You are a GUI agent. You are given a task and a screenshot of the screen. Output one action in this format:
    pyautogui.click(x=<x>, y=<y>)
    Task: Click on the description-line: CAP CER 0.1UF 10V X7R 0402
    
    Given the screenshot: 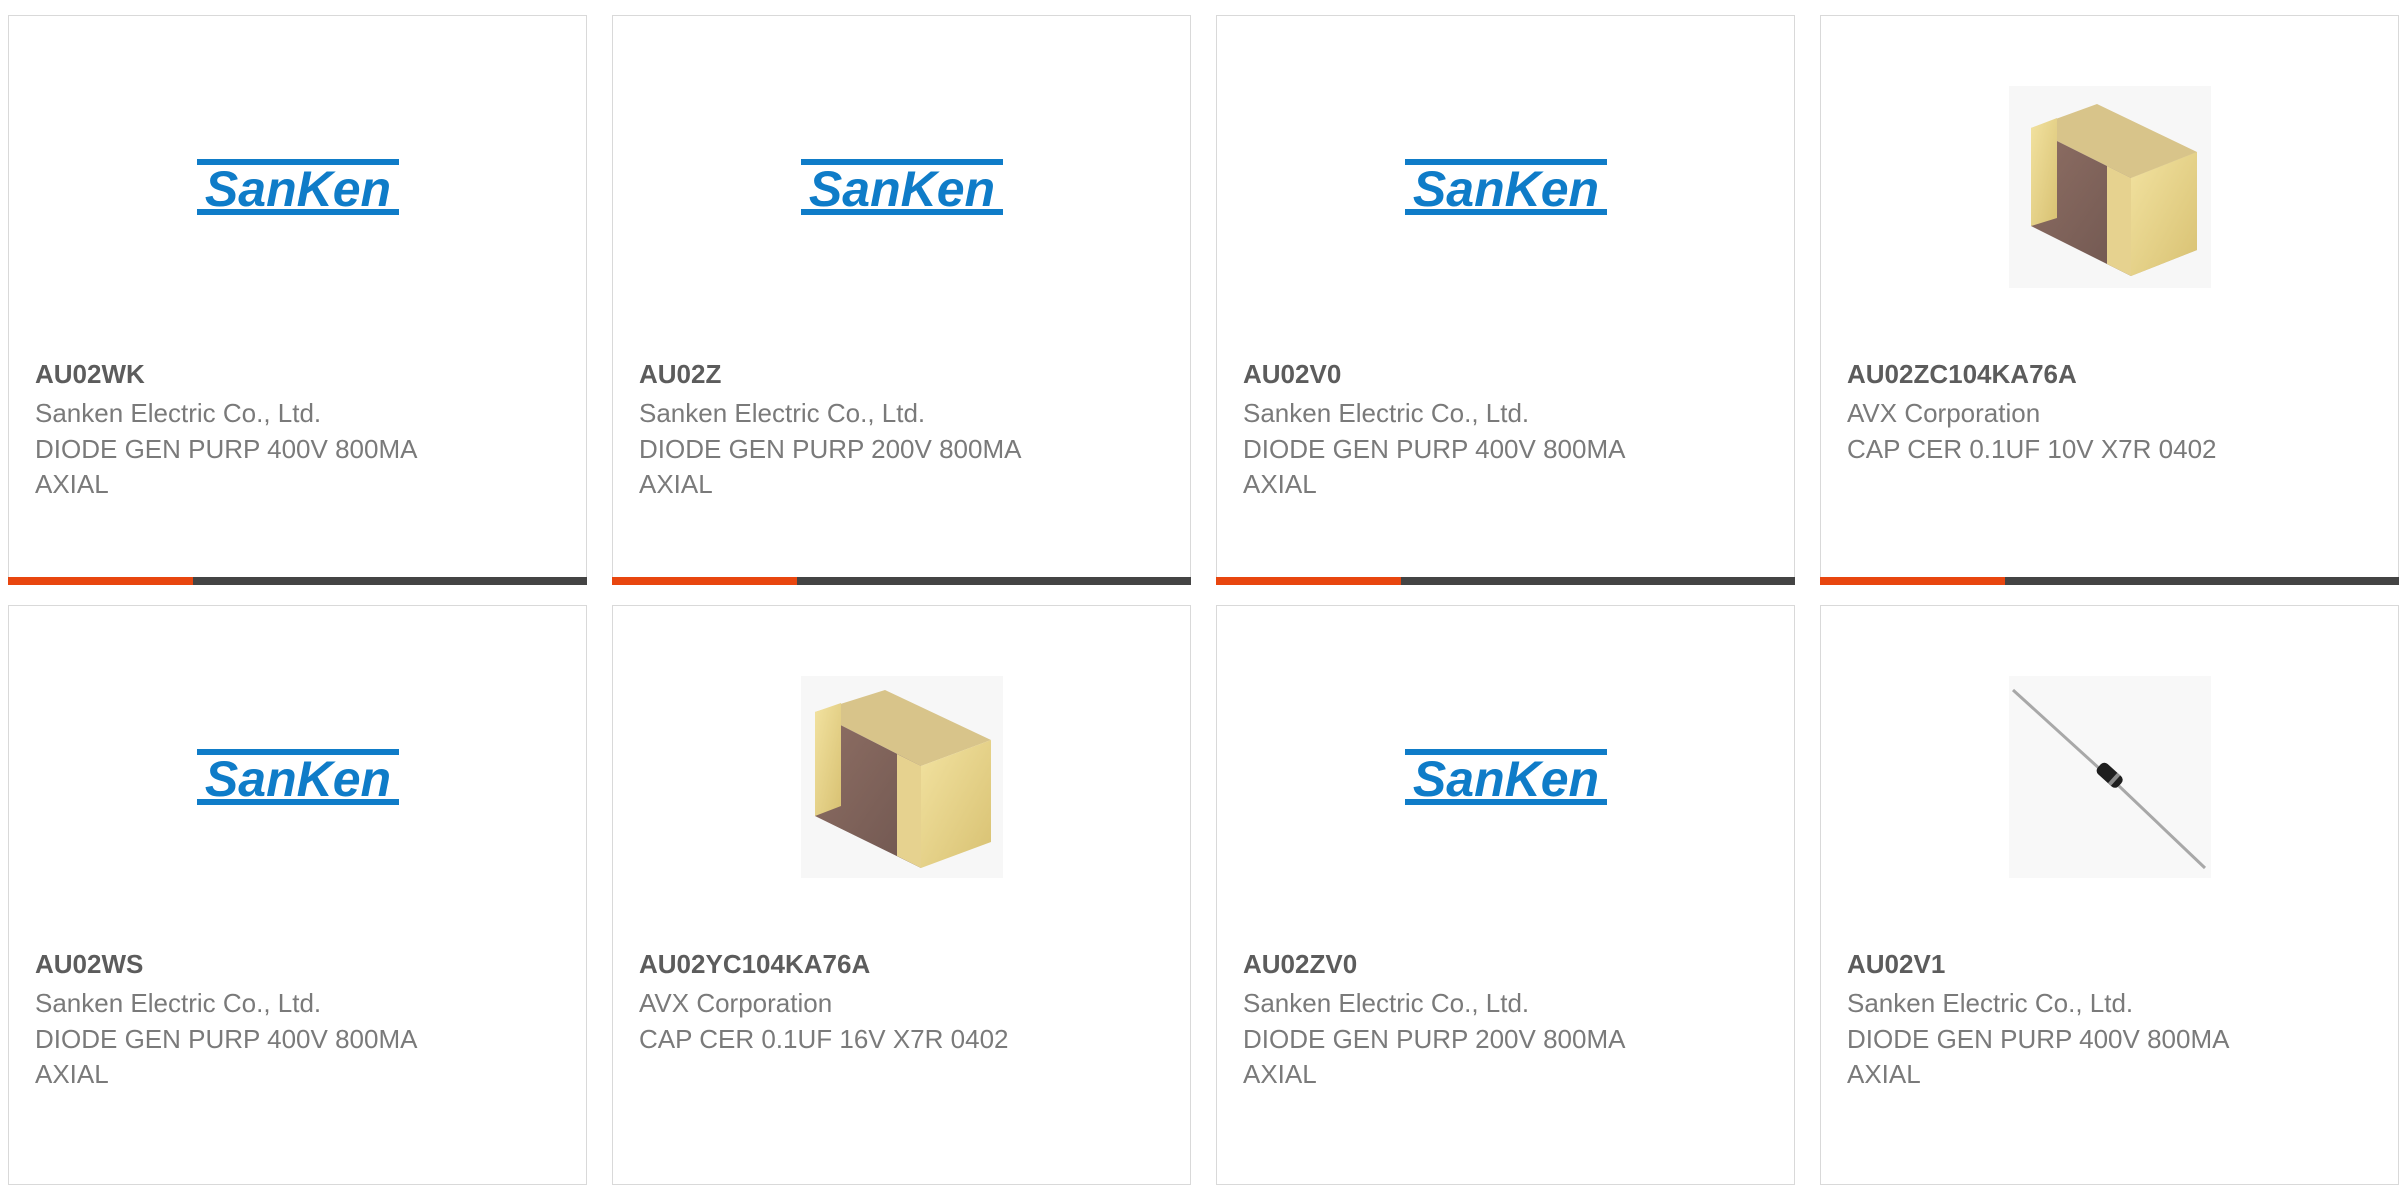 What is the action you would take?
    pyautogui.click(x=2032, y=449)
    